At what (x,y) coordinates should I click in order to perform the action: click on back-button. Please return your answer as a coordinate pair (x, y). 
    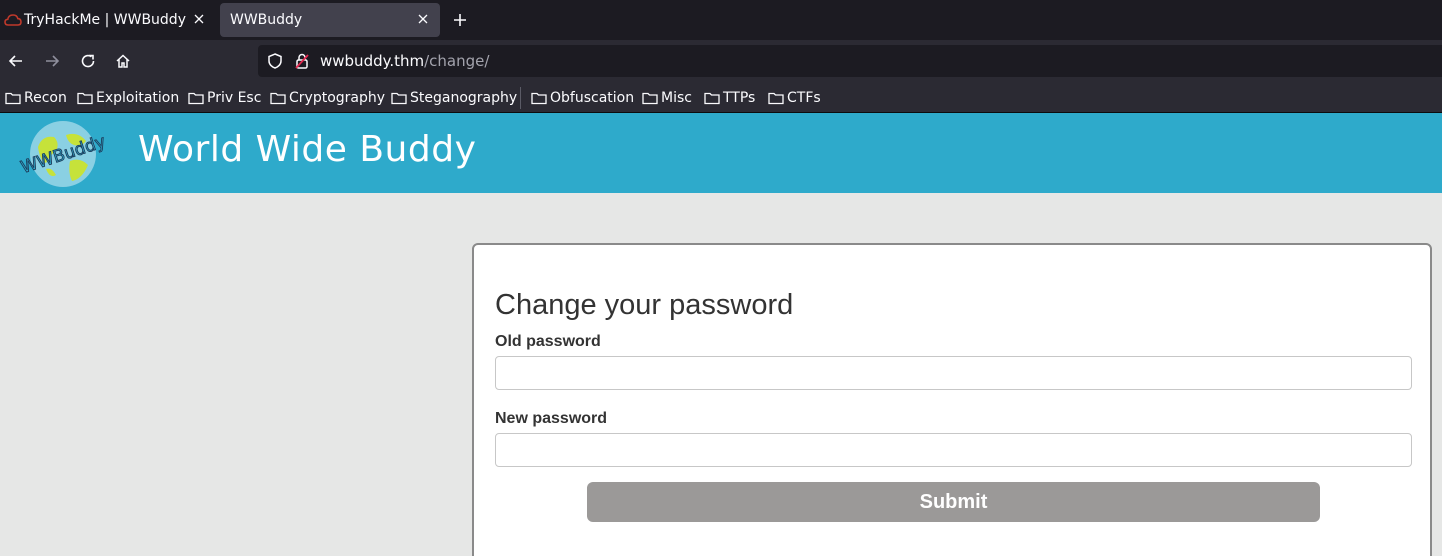
    Looking at the image, I should click on (16, 61).